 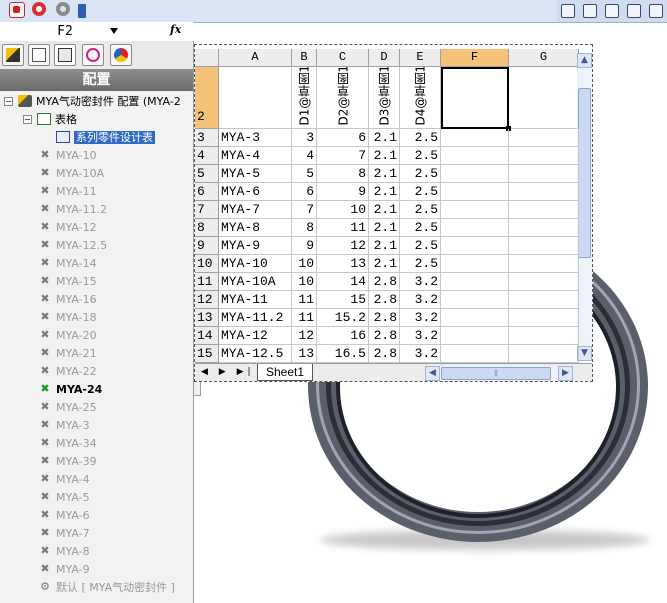 What do you see at coordinates (92, 102) in the screenshot?
I see `tree-root: − MYA气动密封件 配置 (MYA-2` at bounding box center [92, 102].